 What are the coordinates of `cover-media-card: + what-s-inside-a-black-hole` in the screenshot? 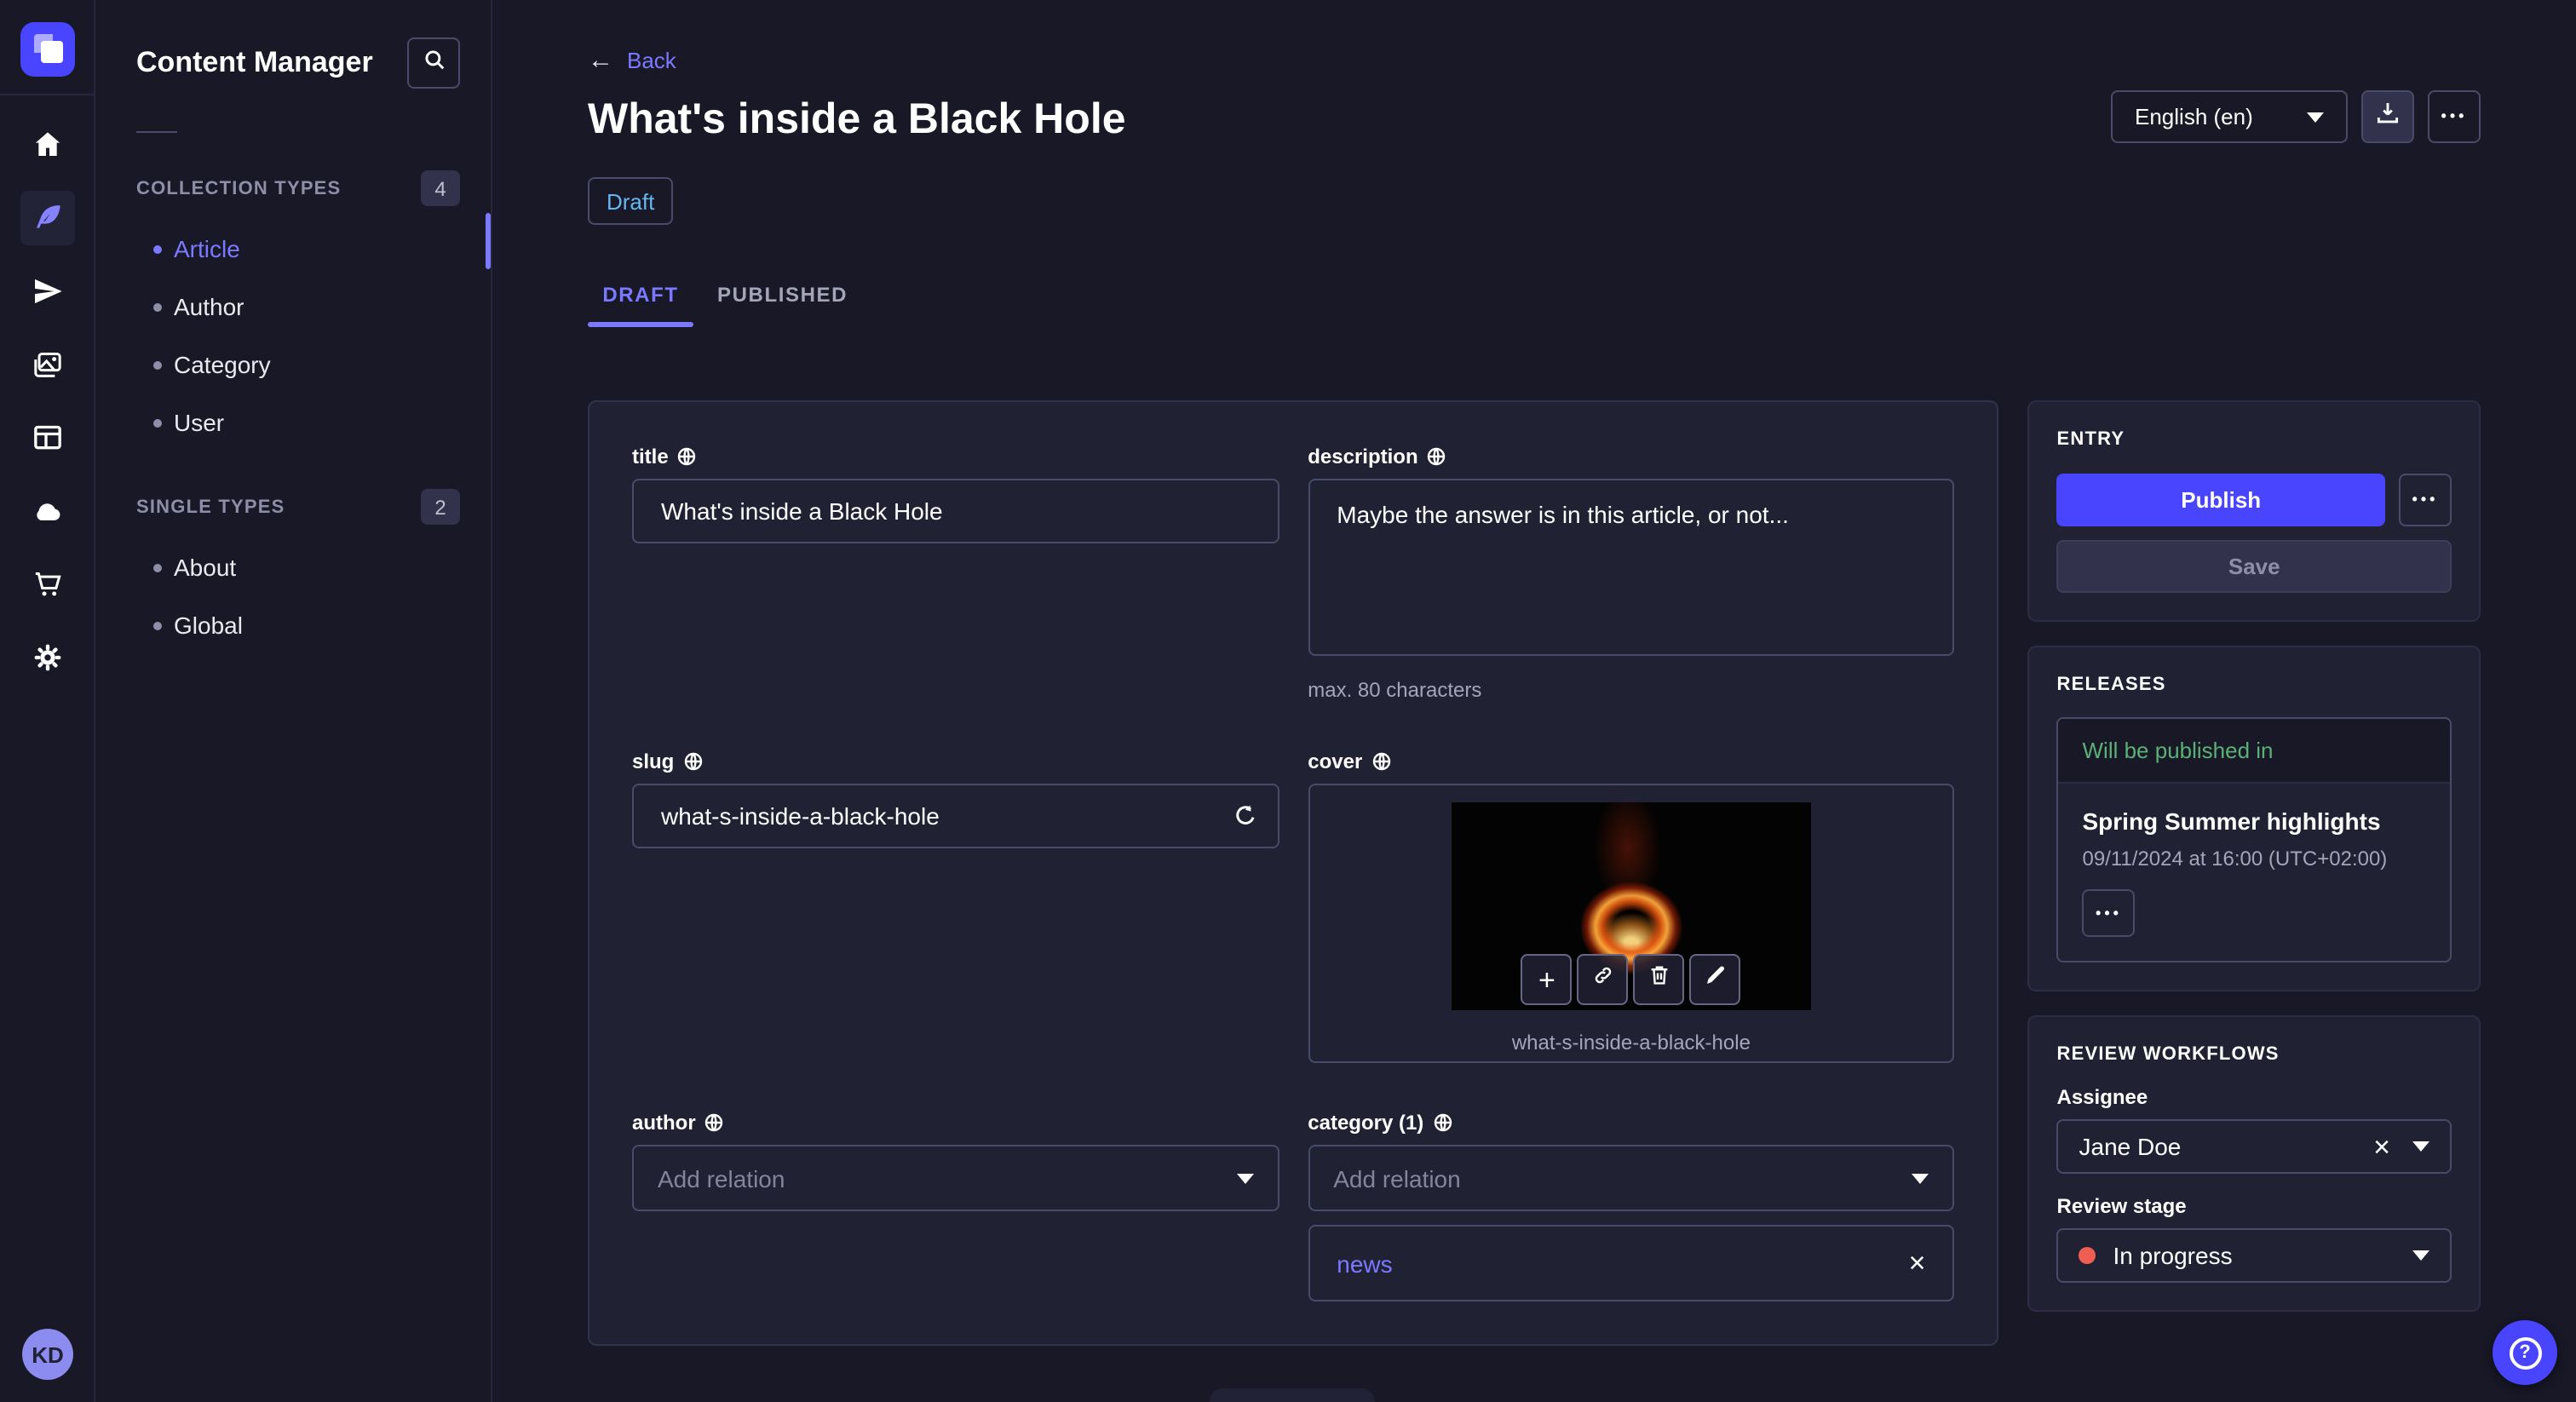 It's located at (1632, 923).